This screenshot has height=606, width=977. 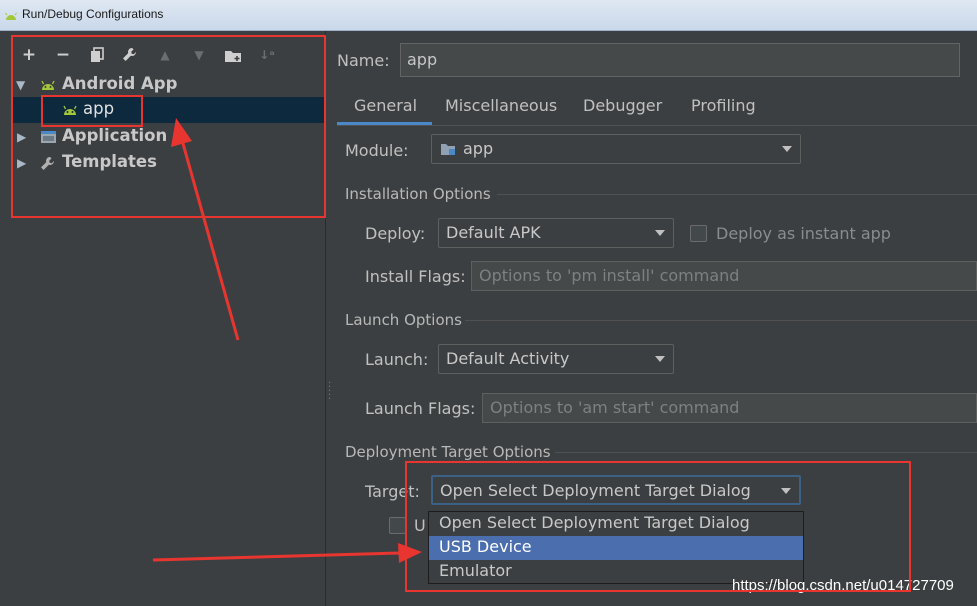 What do you see at coordinates (205, 229) in the screenshot?
I see `annotation-arrow-up` at bounding box center [205, 229].